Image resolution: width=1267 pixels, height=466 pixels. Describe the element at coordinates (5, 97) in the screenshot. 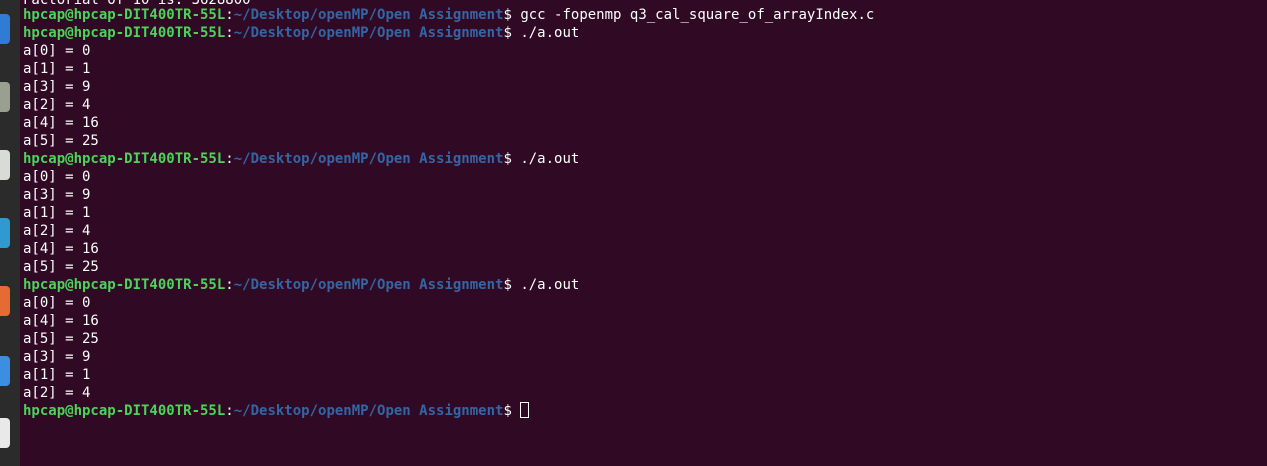

I see `files-icon` at that location.